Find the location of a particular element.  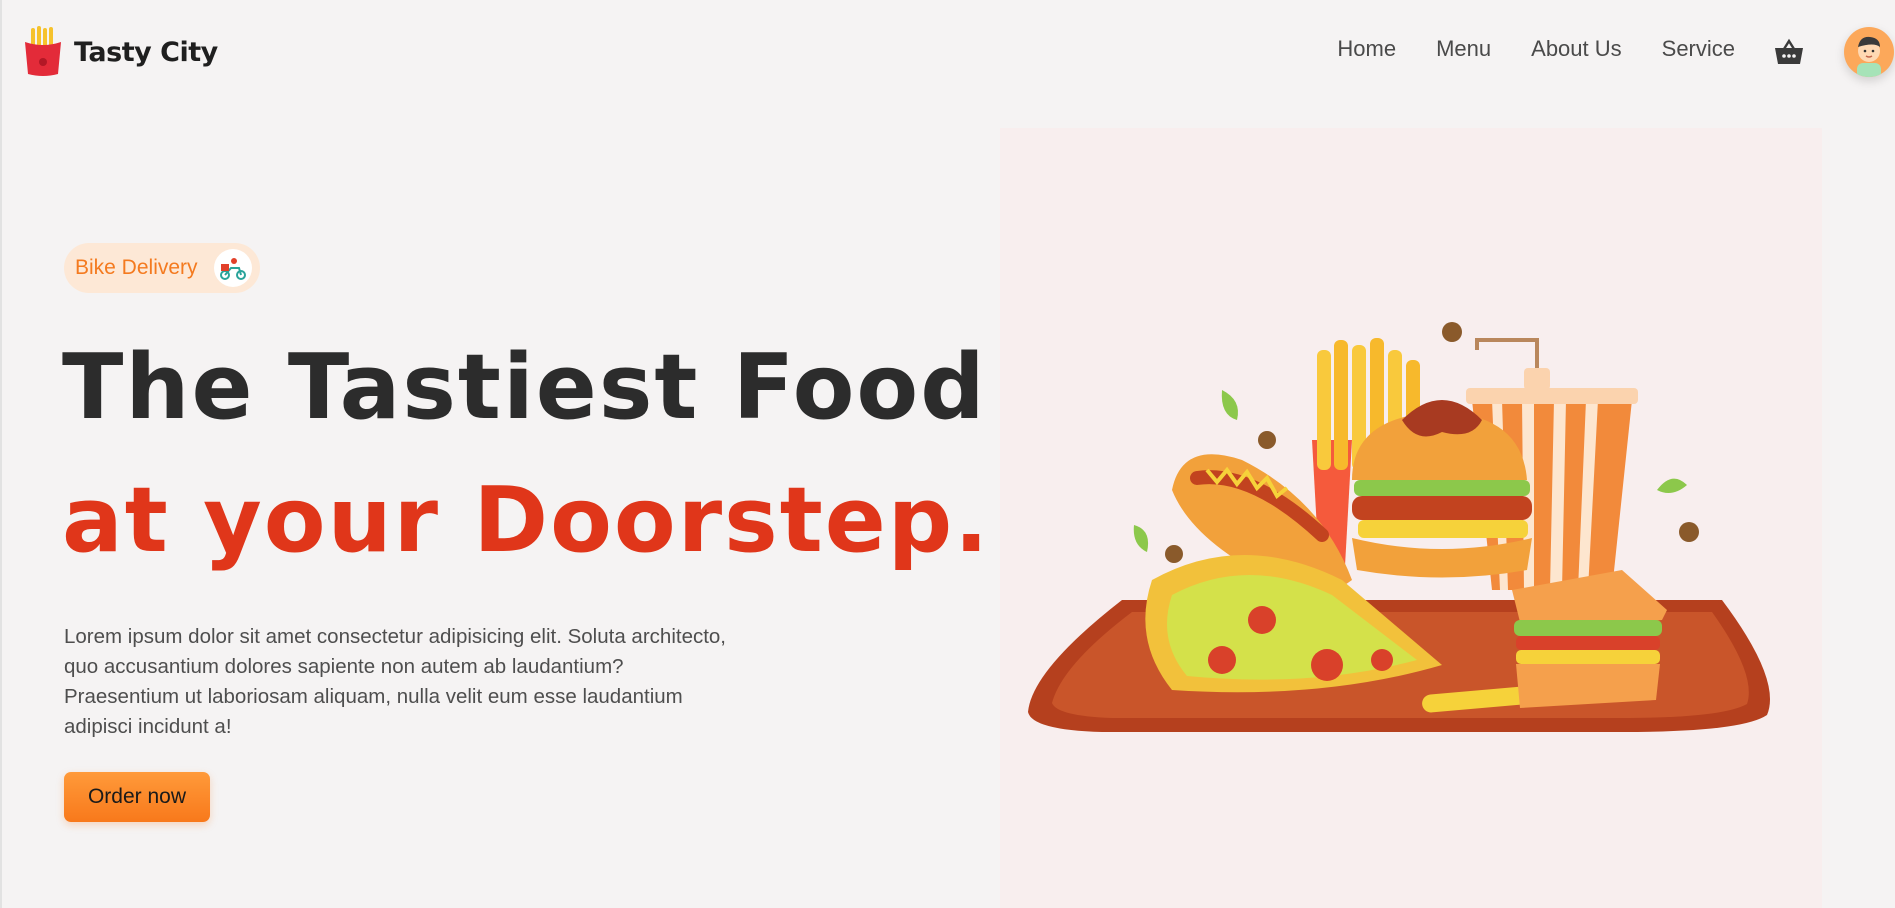

badge-label: Bike Delivery is located at coordinates (136, 267).